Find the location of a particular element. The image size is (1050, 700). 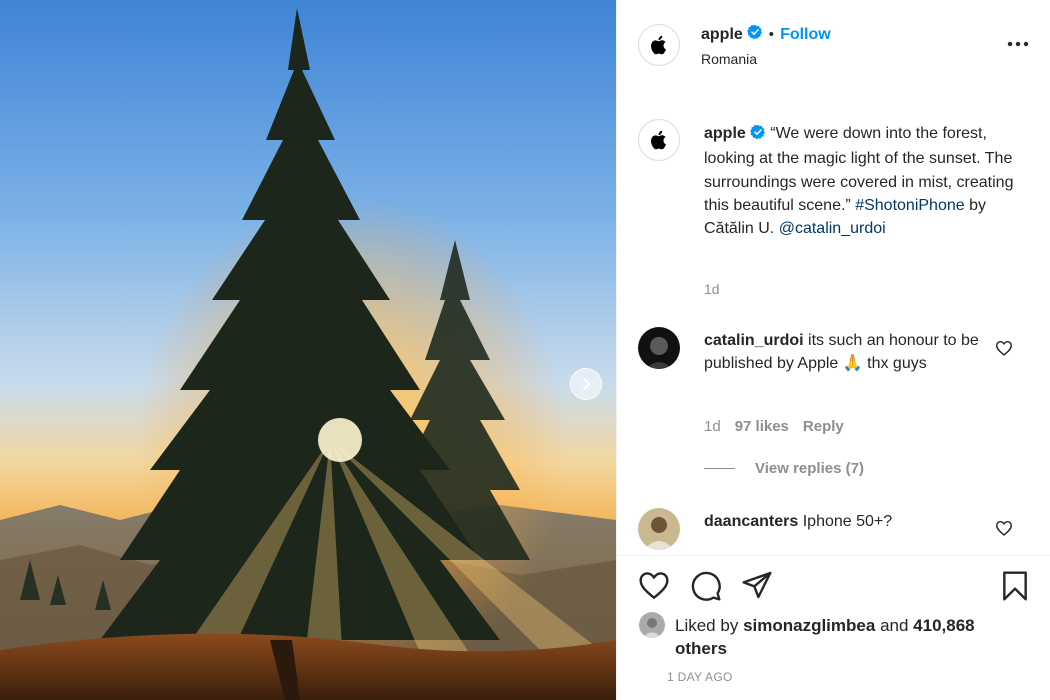

post-timestamp: 1 DAY AGO is located at coordinates (700, 677).